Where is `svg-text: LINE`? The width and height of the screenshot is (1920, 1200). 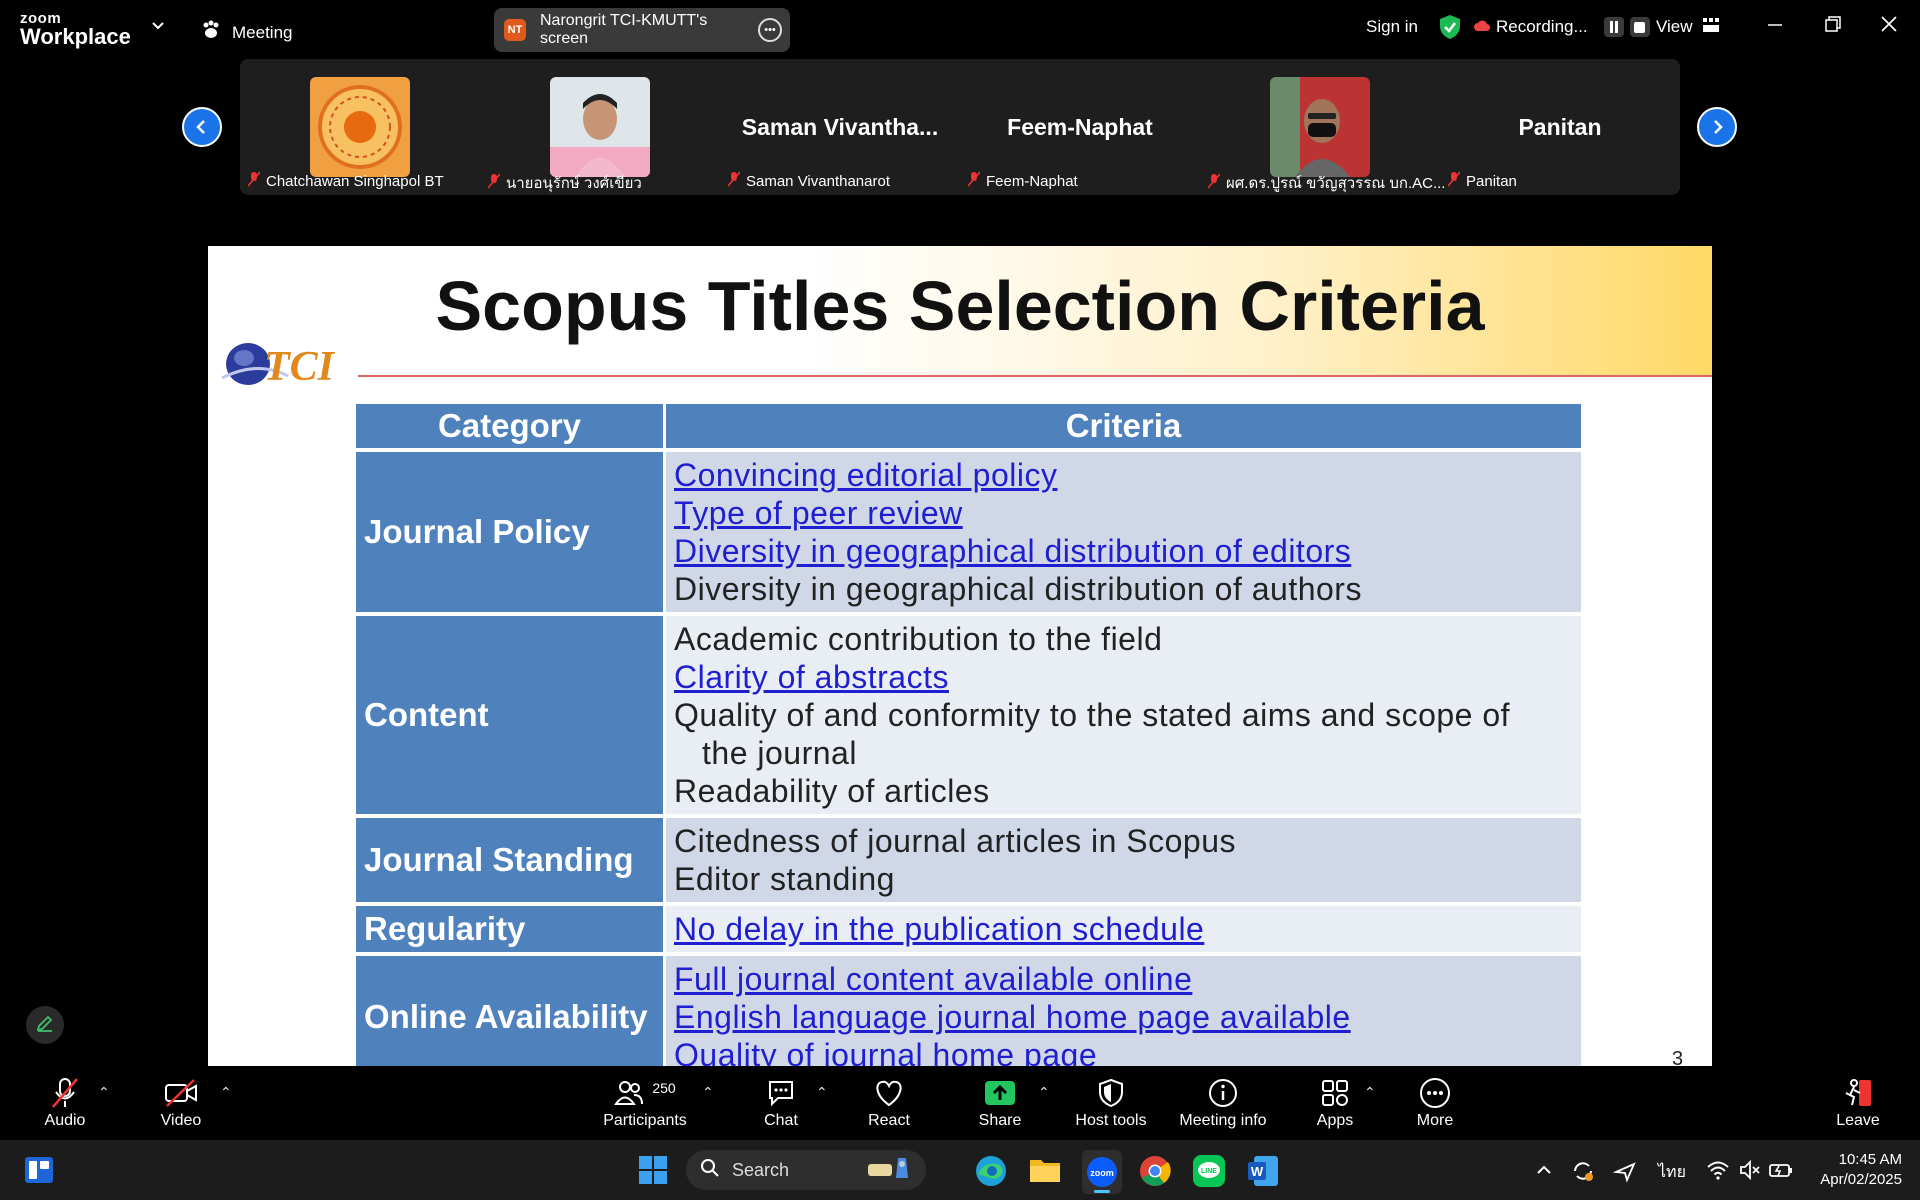
svg-text: LINE is located at coordinates (1209, 1171).